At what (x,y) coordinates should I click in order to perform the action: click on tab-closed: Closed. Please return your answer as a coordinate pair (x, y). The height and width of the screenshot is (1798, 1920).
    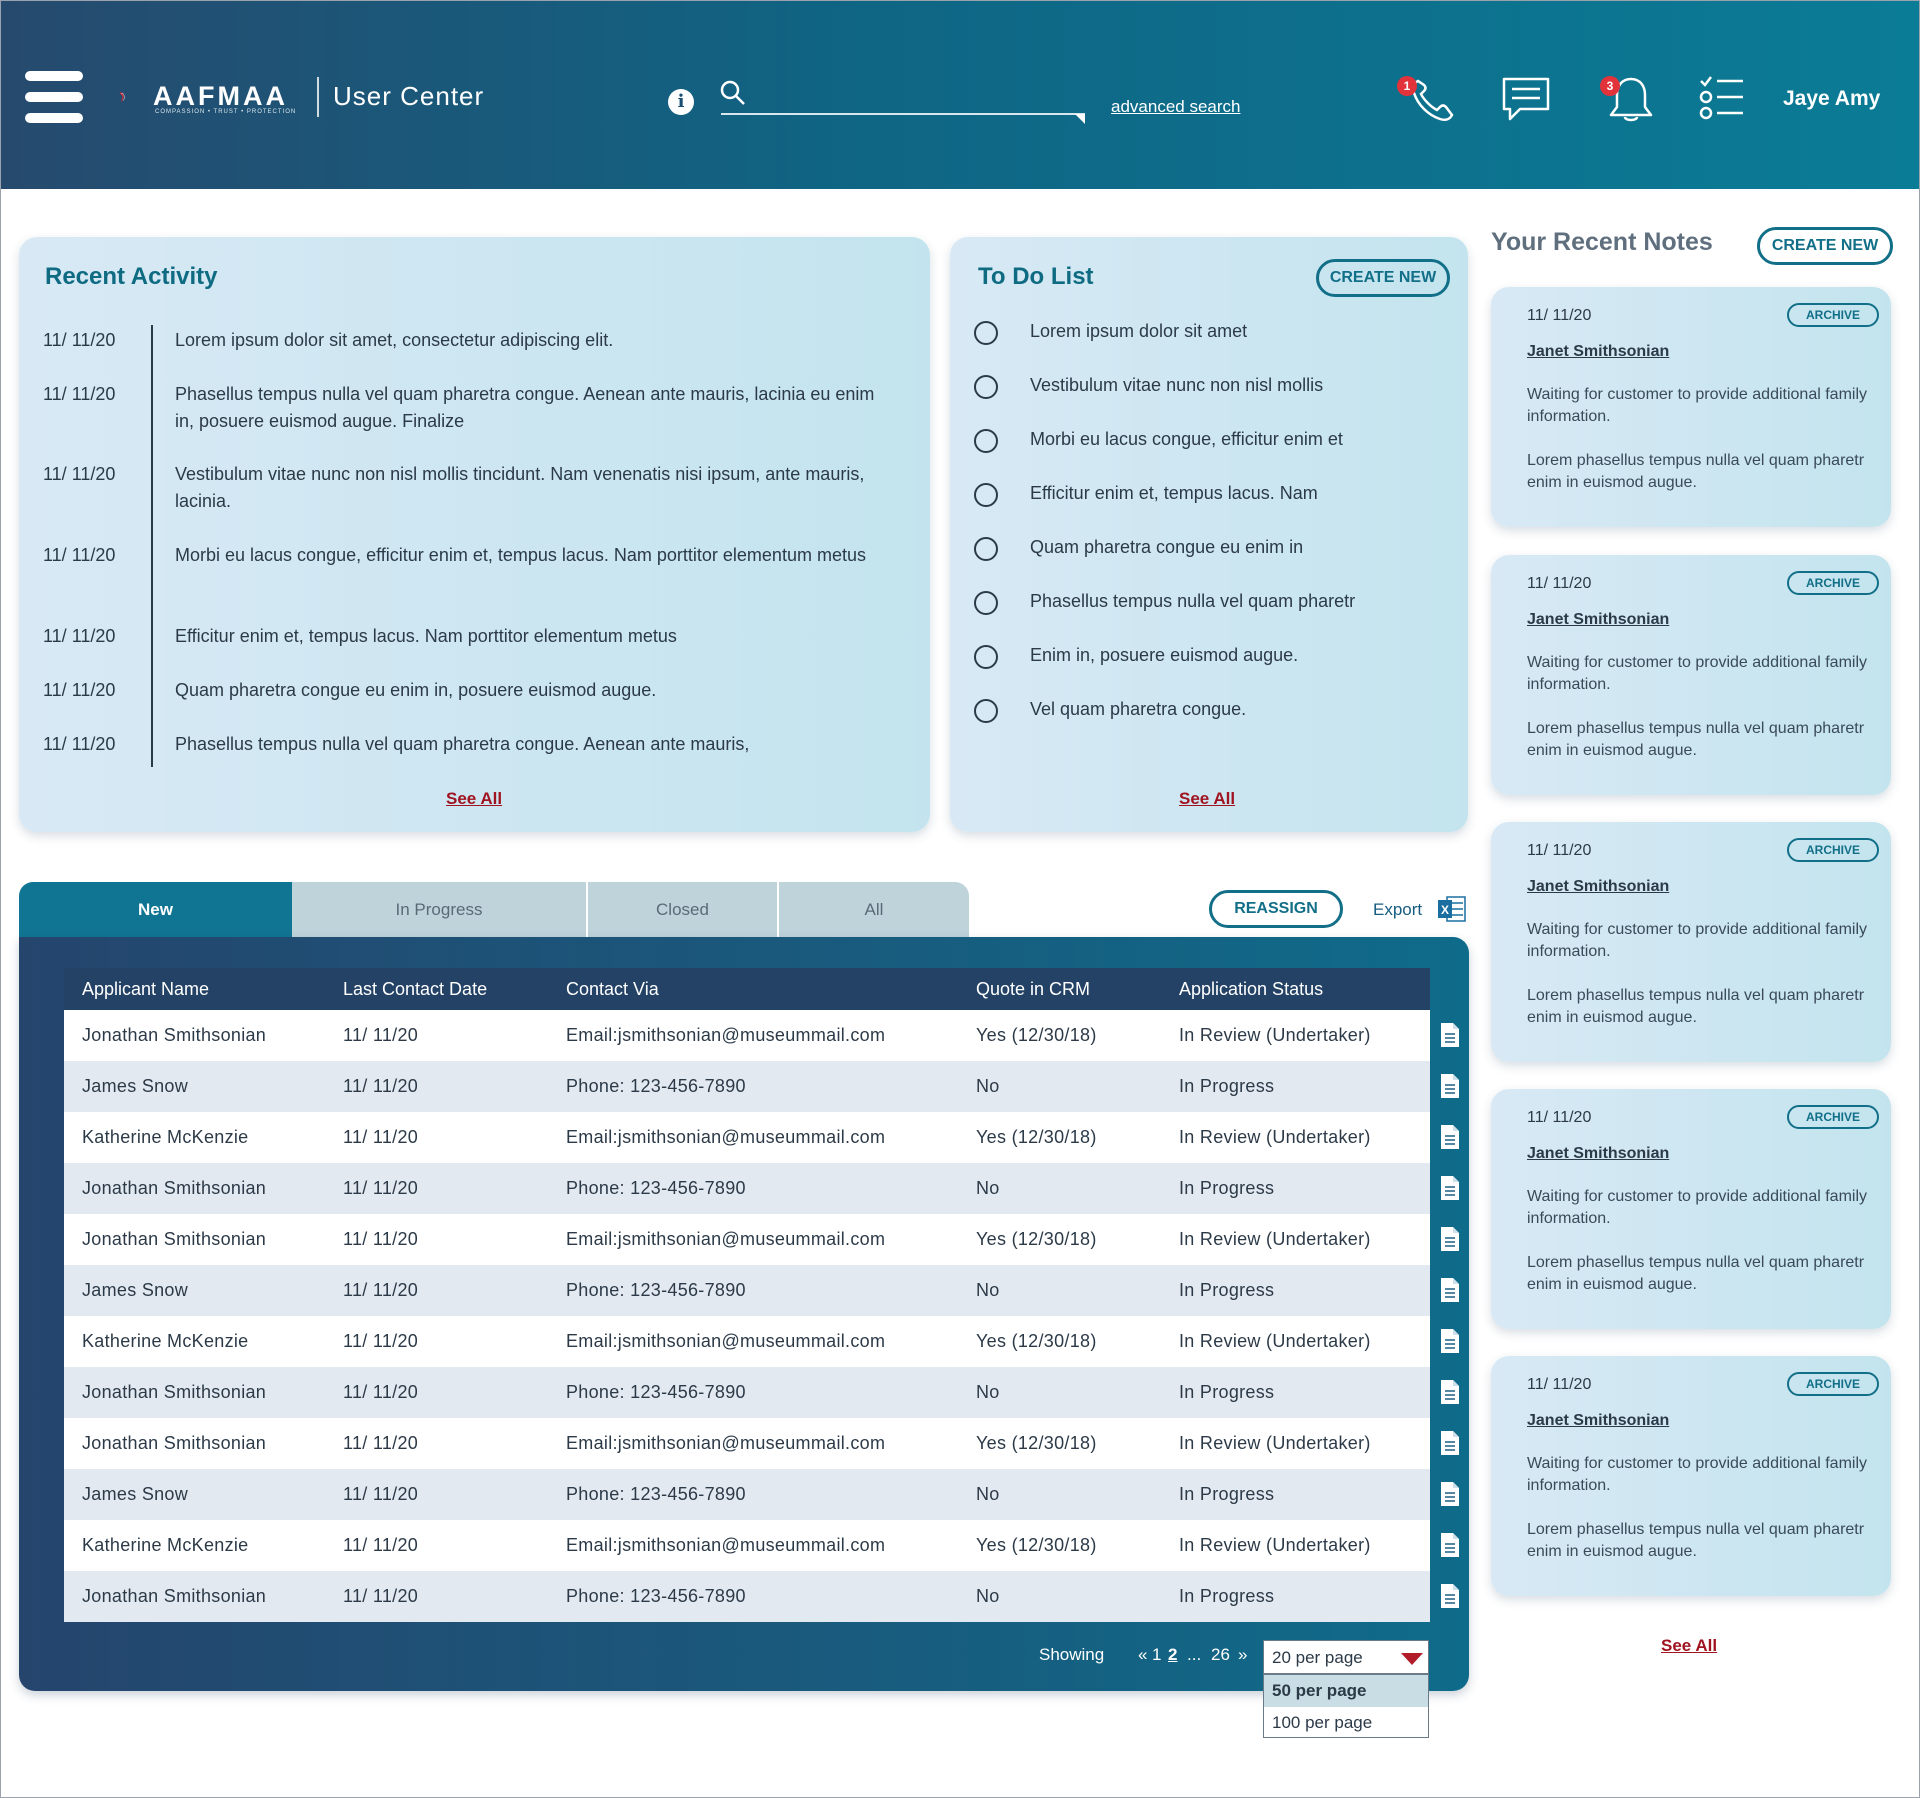
    Looking at the image, I should click on (683, 910).